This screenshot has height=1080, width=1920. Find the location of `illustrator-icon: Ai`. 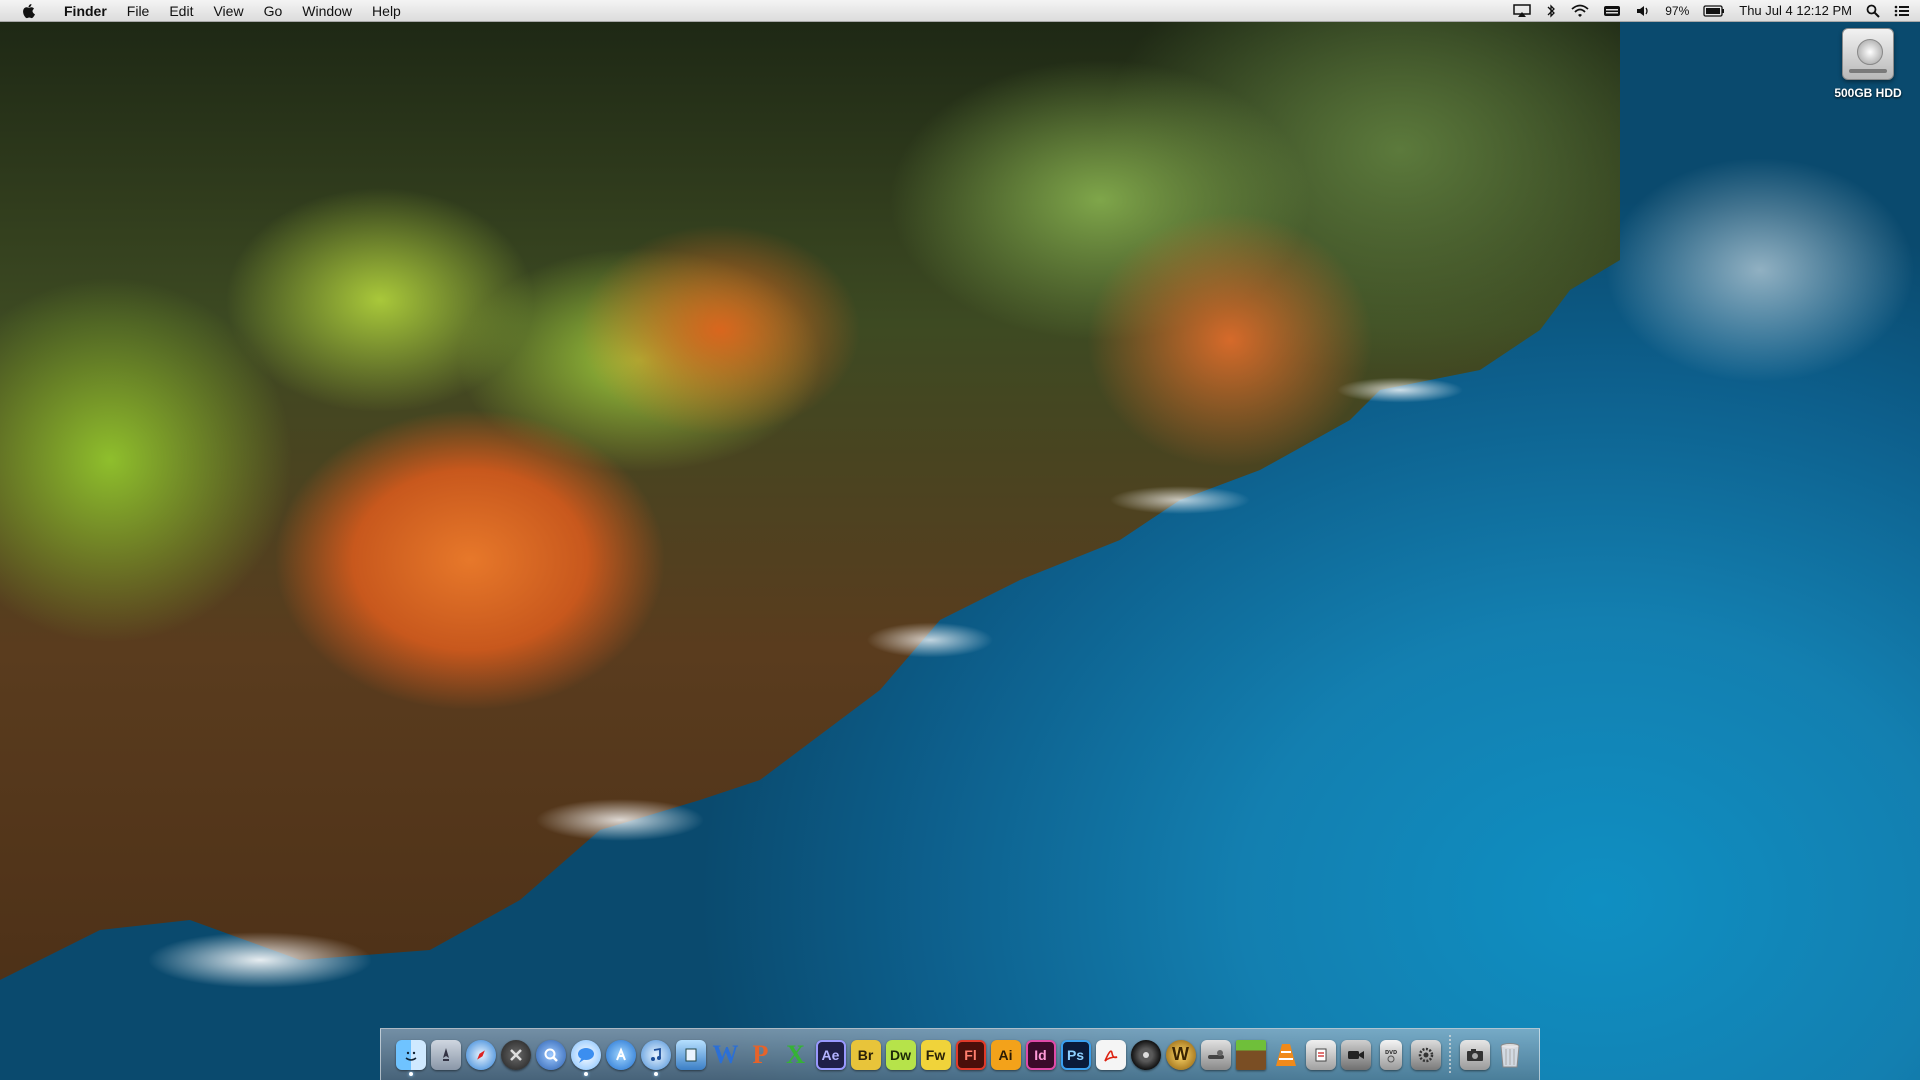

illustrator-icon: Ai is located at coordinates (1005, 1054).